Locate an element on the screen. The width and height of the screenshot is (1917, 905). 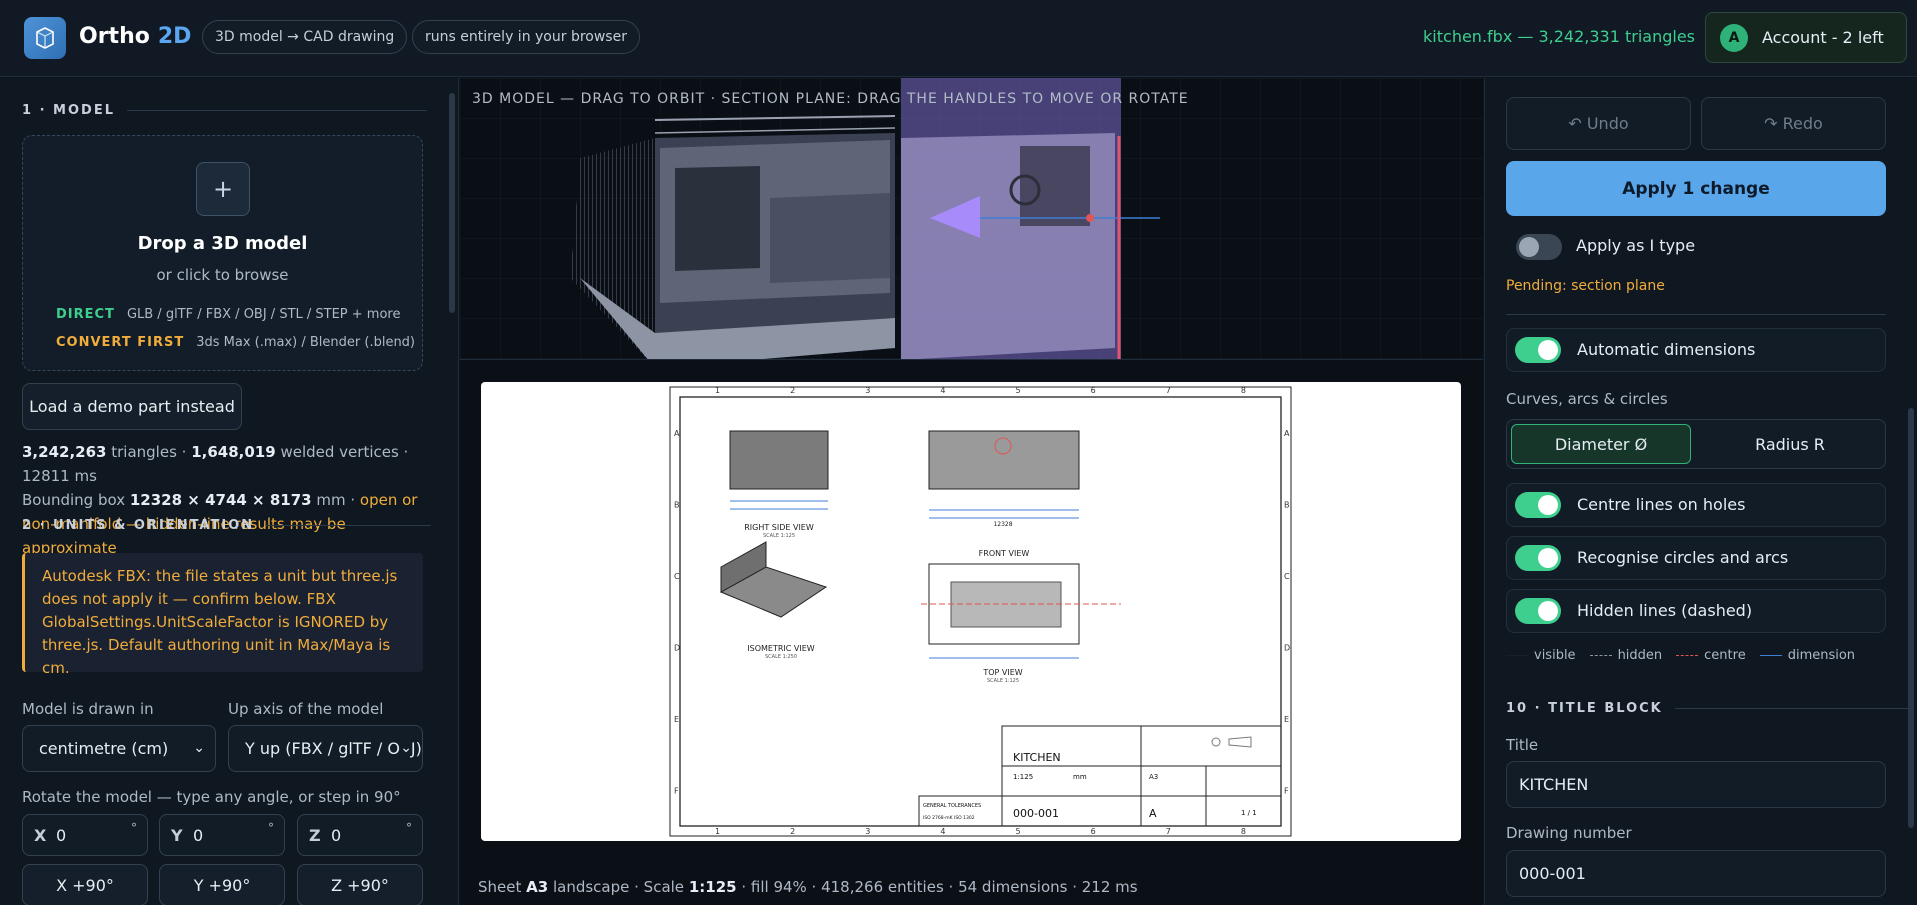
recognise-circles-label: Recognise circles and arcs is located at coordinates (1683, 557).